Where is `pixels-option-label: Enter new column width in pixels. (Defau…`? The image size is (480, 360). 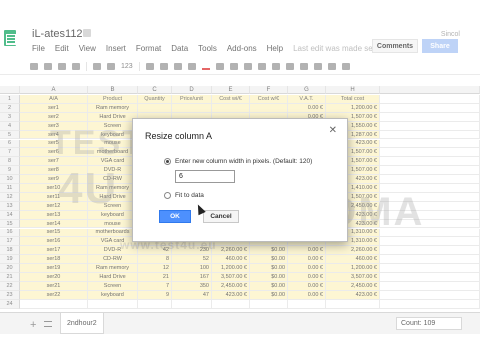
pixels-option-label: Enter new column width in pixels. (Defau… is located at coordinates (244, 161).